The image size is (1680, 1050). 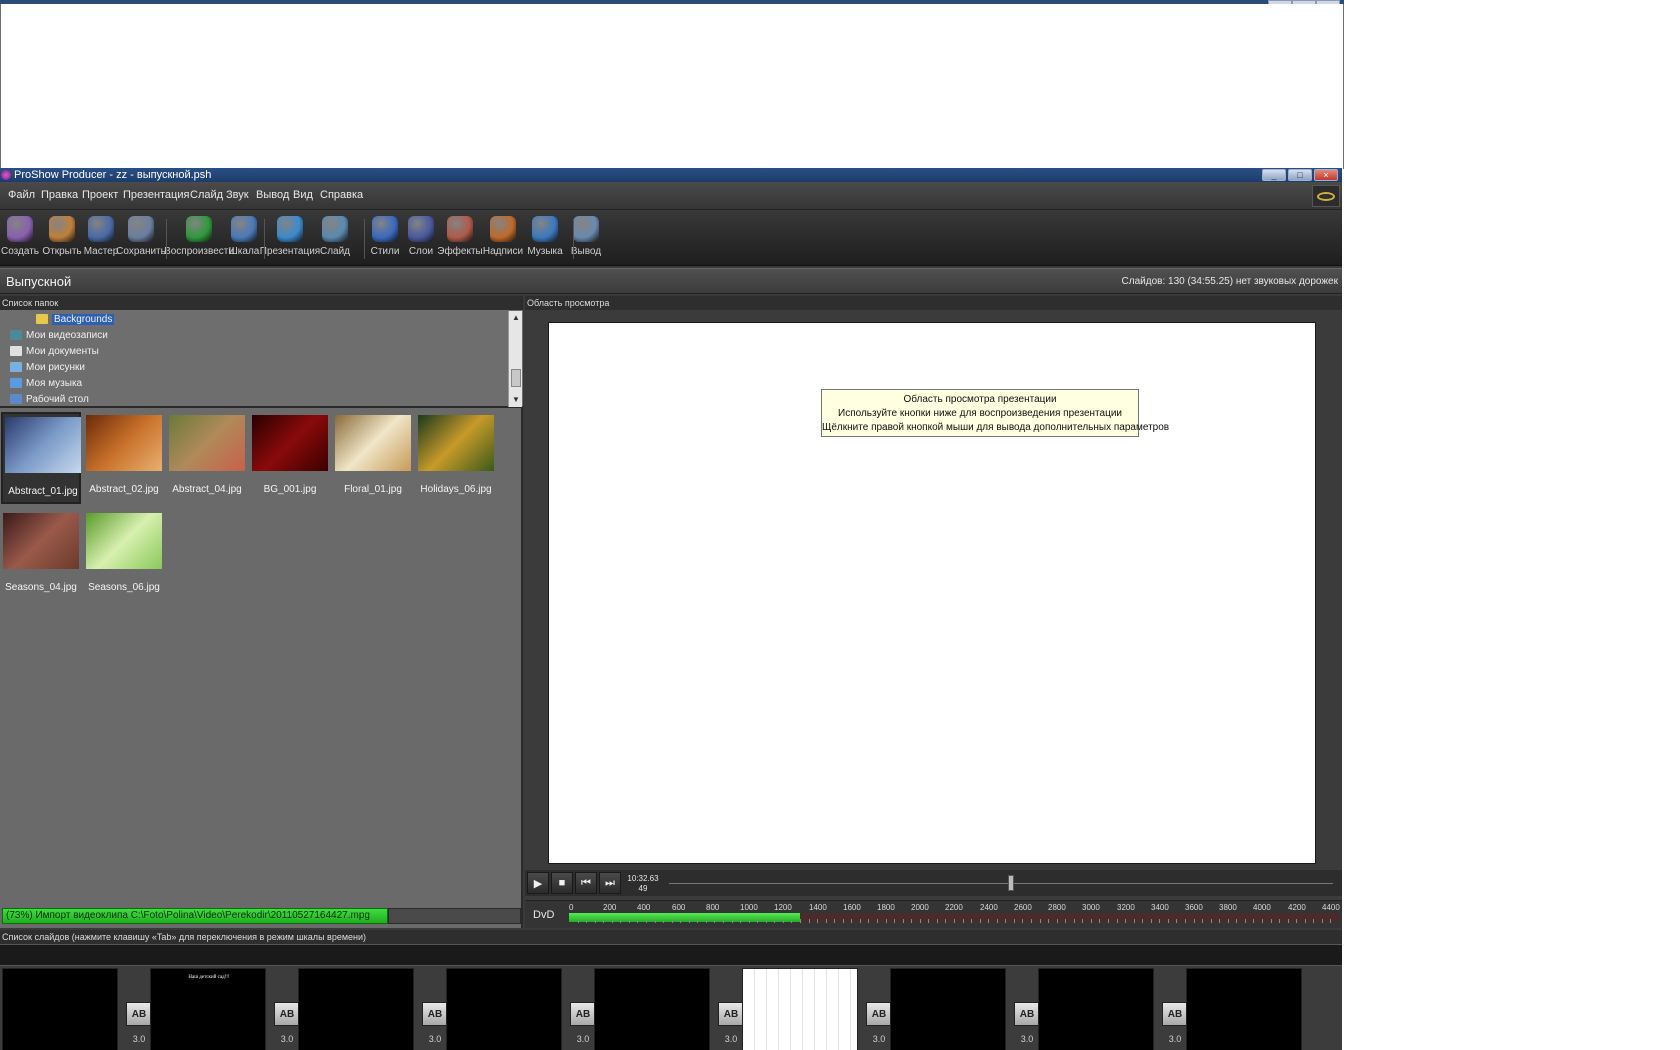 What do you see at coordinates (41, 458) in the screenshot?
I see `file-thumbnail: Abstract_01.jpg` at bounding box center [41, 458].